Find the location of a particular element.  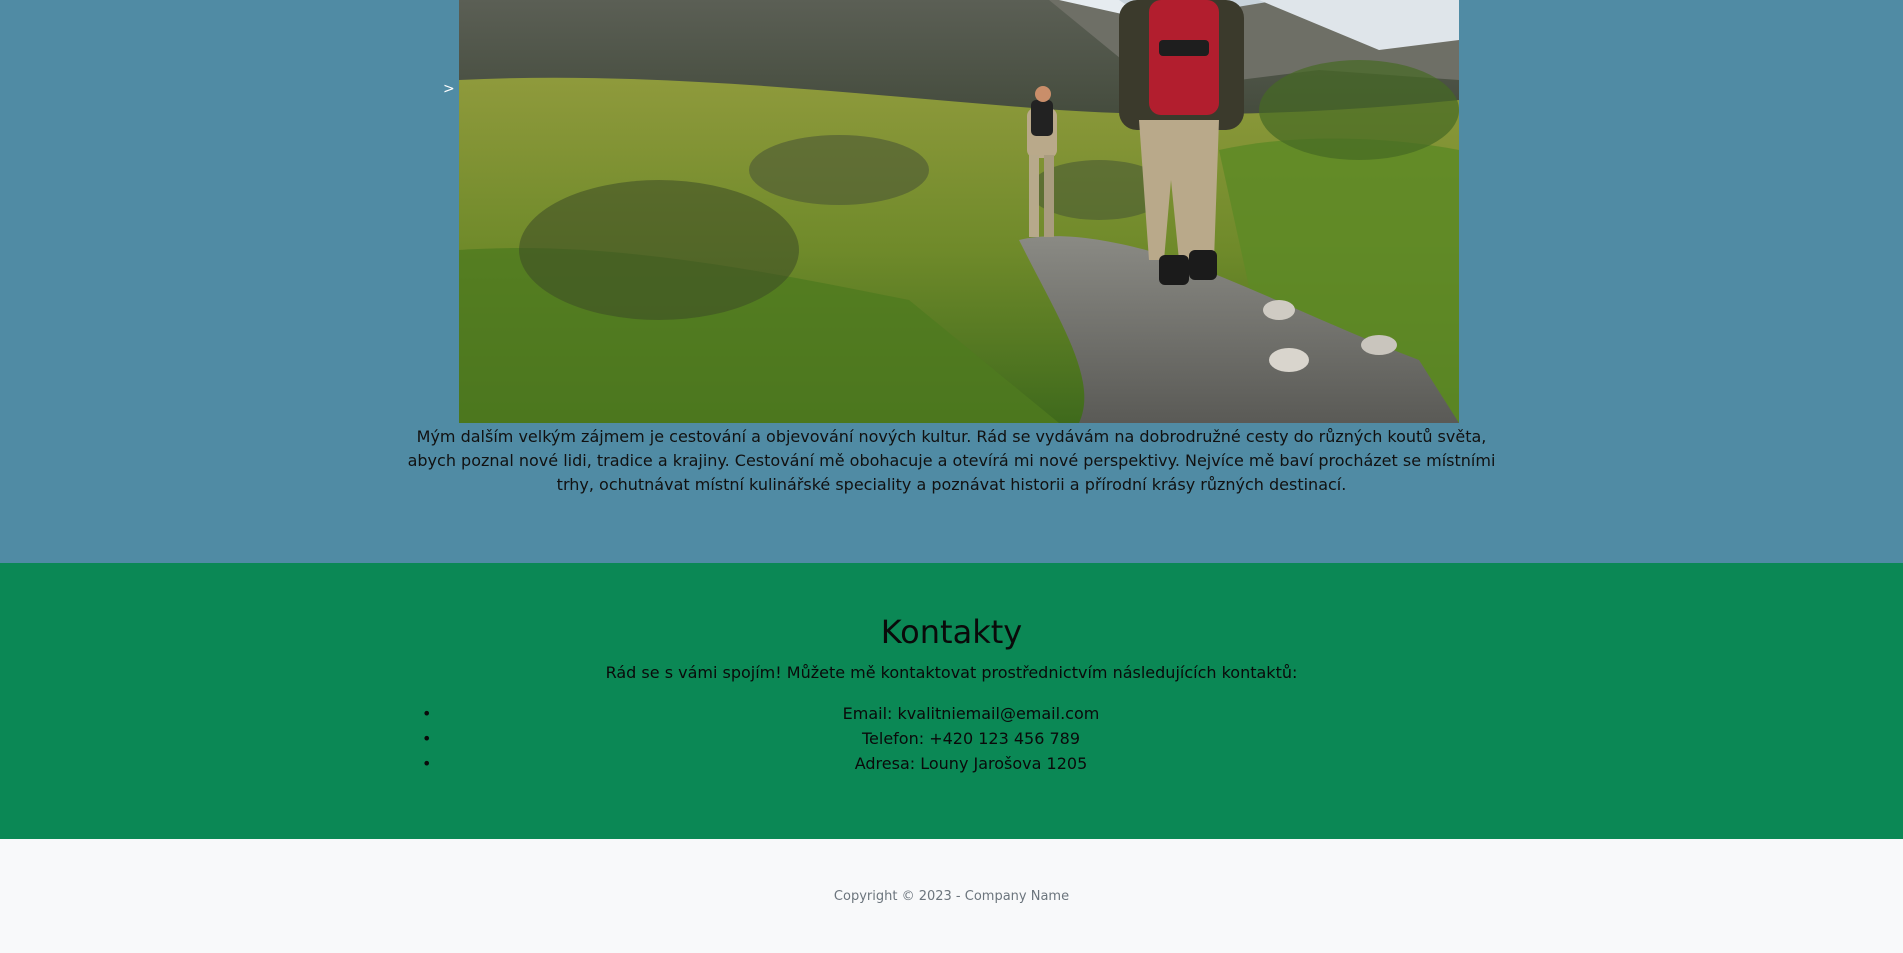

slider-next-arrow: > is located at coordinates (449, 89).